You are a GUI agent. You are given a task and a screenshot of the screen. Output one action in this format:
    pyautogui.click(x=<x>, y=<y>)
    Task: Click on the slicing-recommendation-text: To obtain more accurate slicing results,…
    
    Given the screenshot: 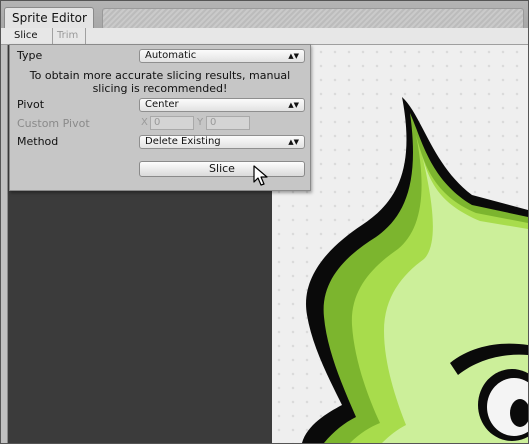 What is the action you would take?
    pyautogui.click(x=160, y=82)
    